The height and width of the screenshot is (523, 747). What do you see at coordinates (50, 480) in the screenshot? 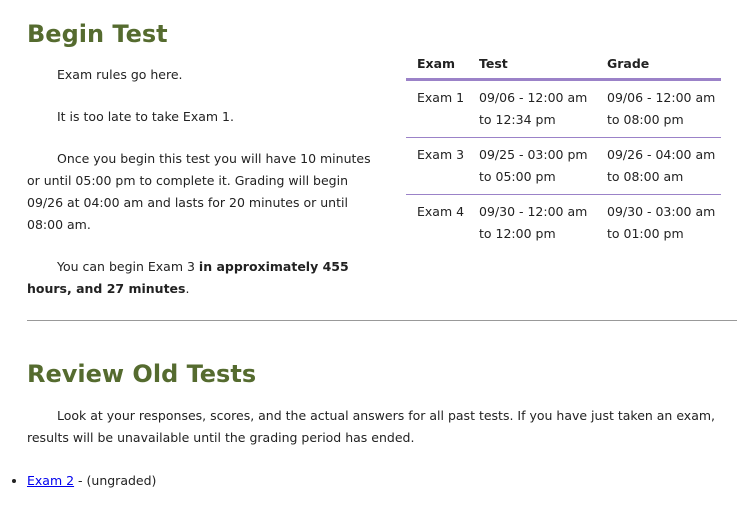
I see `exam-2-link: Exam 2` at bounding box center [50, 480].